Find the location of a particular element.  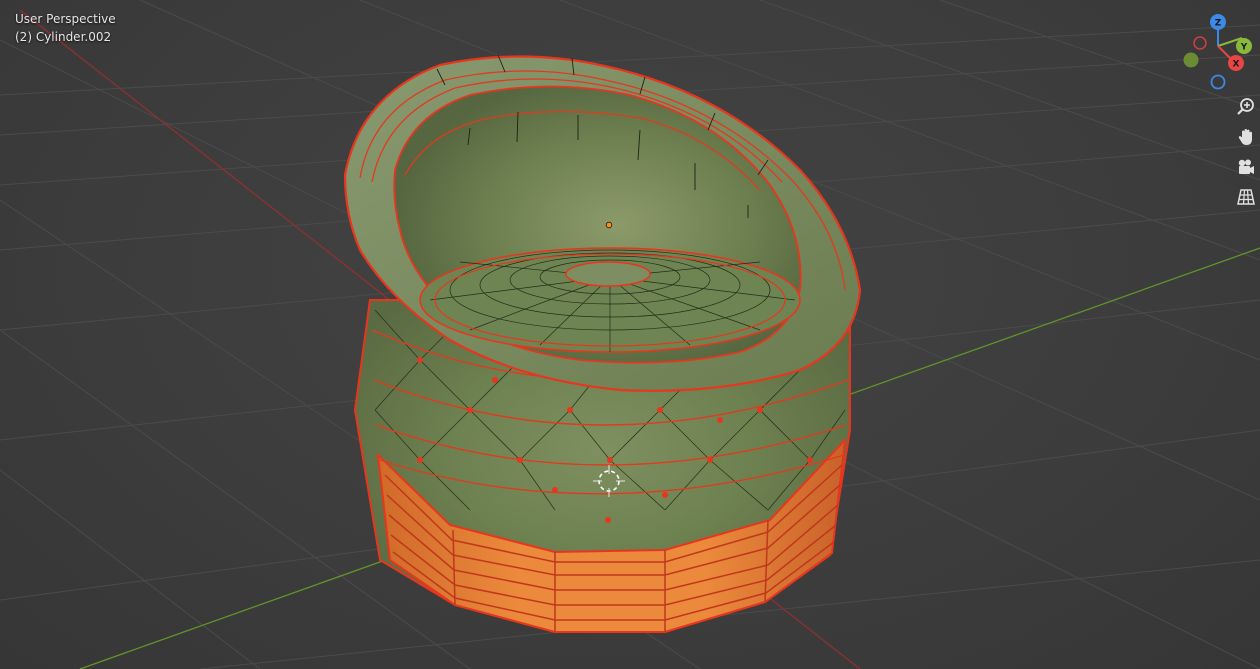

zoom-button is located at coordinates (1246, 107).